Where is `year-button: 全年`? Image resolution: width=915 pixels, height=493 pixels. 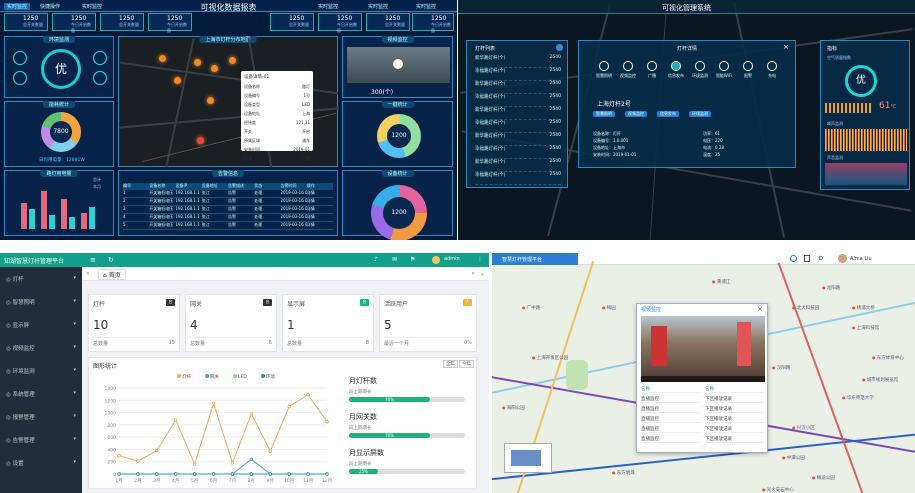
year-button: 全年 is located at coordinates (450, 364).